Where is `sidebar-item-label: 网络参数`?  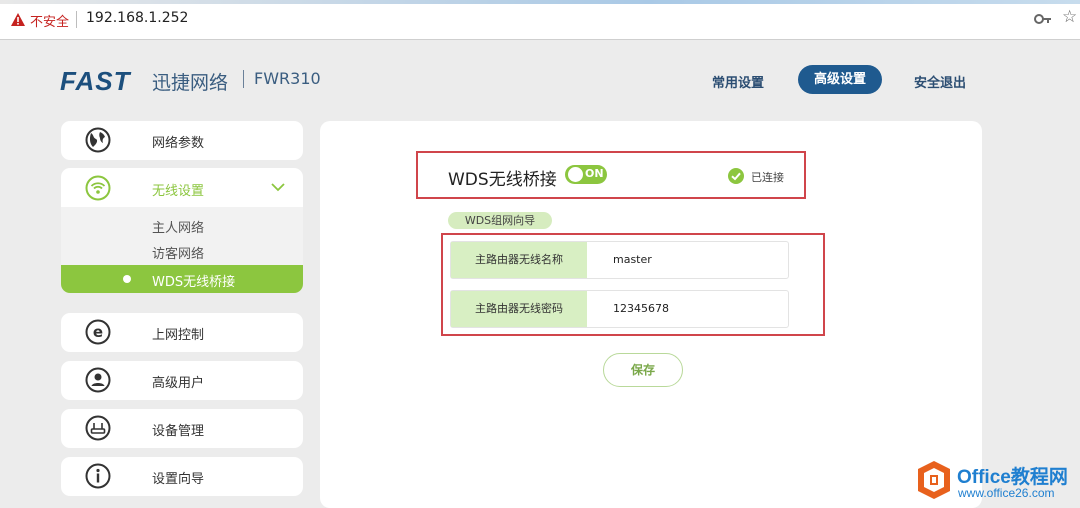
sidebar-item-label: 网络参数 is located at coordinates (178, 143).